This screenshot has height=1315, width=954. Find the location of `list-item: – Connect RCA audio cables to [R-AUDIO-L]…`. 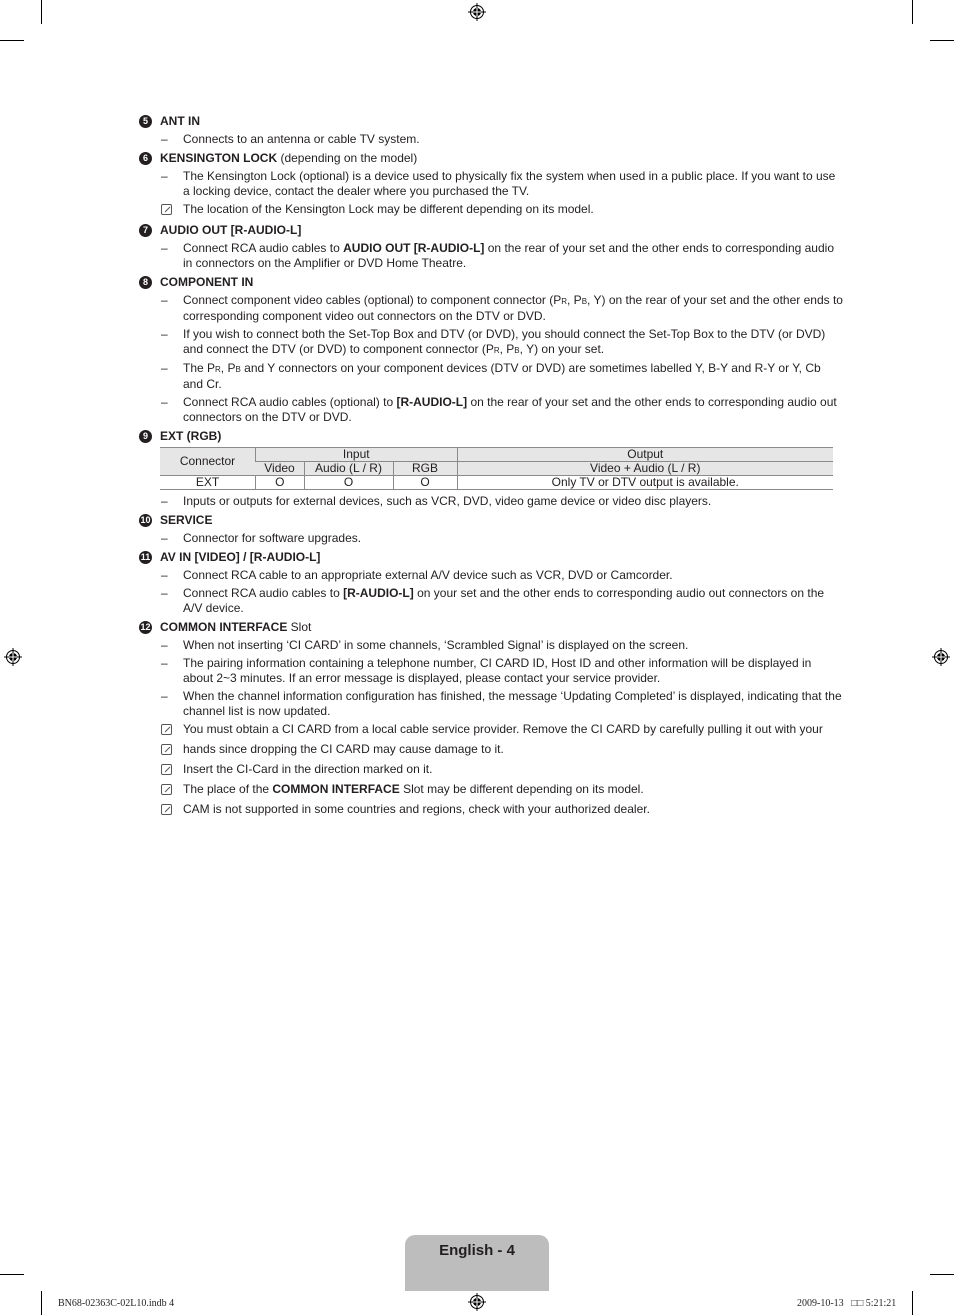

list-item: – Connect RCA audio cables to [R-AUDIO-L]… is located at coordinates (502, 601).